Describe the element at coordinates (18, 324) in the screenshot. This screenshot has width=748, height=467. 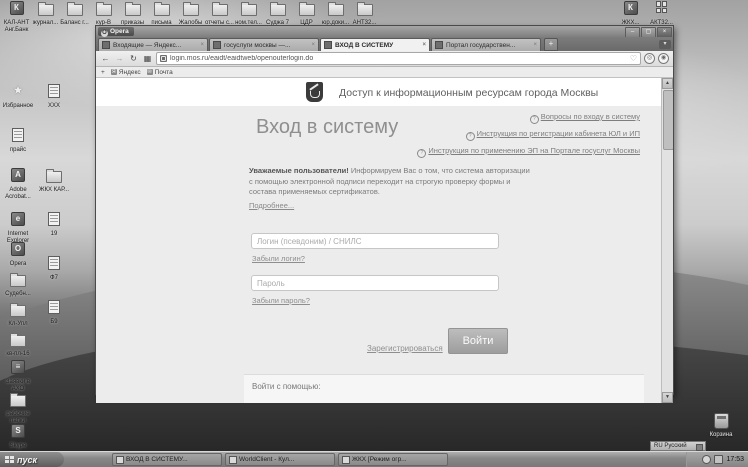
I see `desktop-icon-label: Кл-Упл` at that location.